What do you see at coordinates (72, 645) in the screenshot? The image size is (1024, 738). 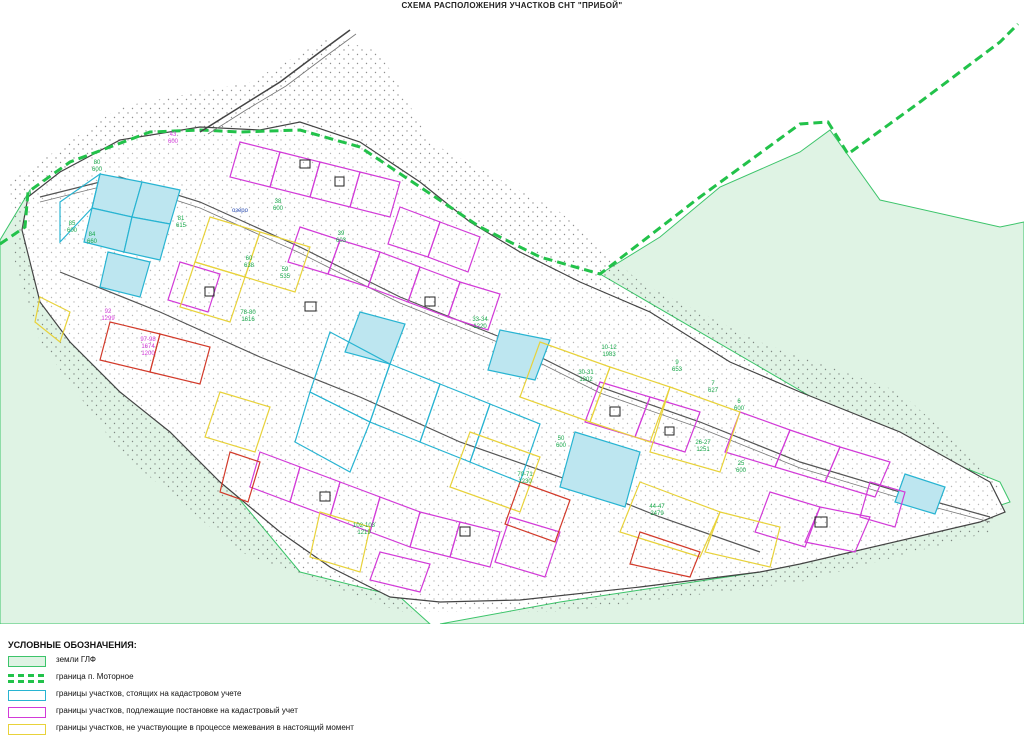 I see `legend-heading: УСЛОВНЫЕ ОБОЗНАЧЕНИЯ:` at bounding box center [72, 645].